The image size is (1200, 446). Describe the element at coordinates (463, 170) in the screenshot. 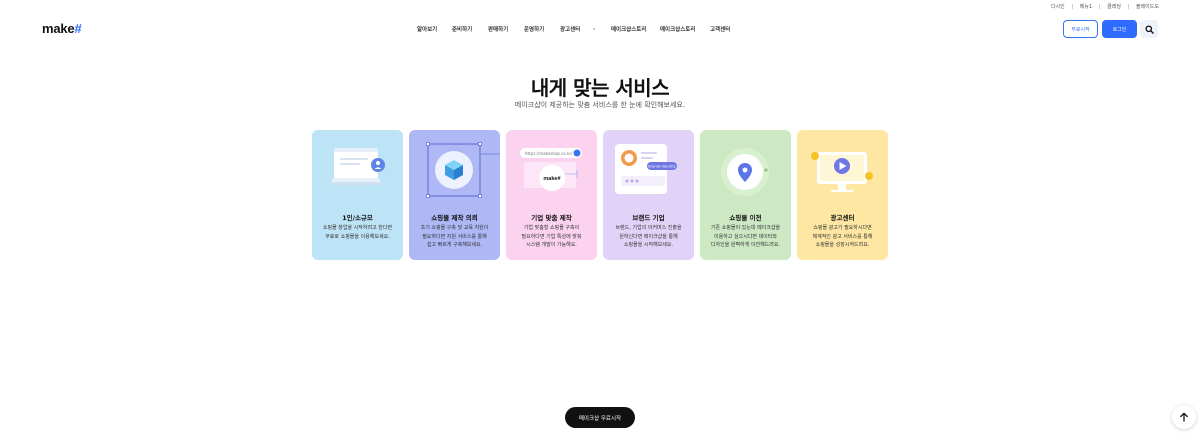

I see `cube-selection-illustration` at that location.